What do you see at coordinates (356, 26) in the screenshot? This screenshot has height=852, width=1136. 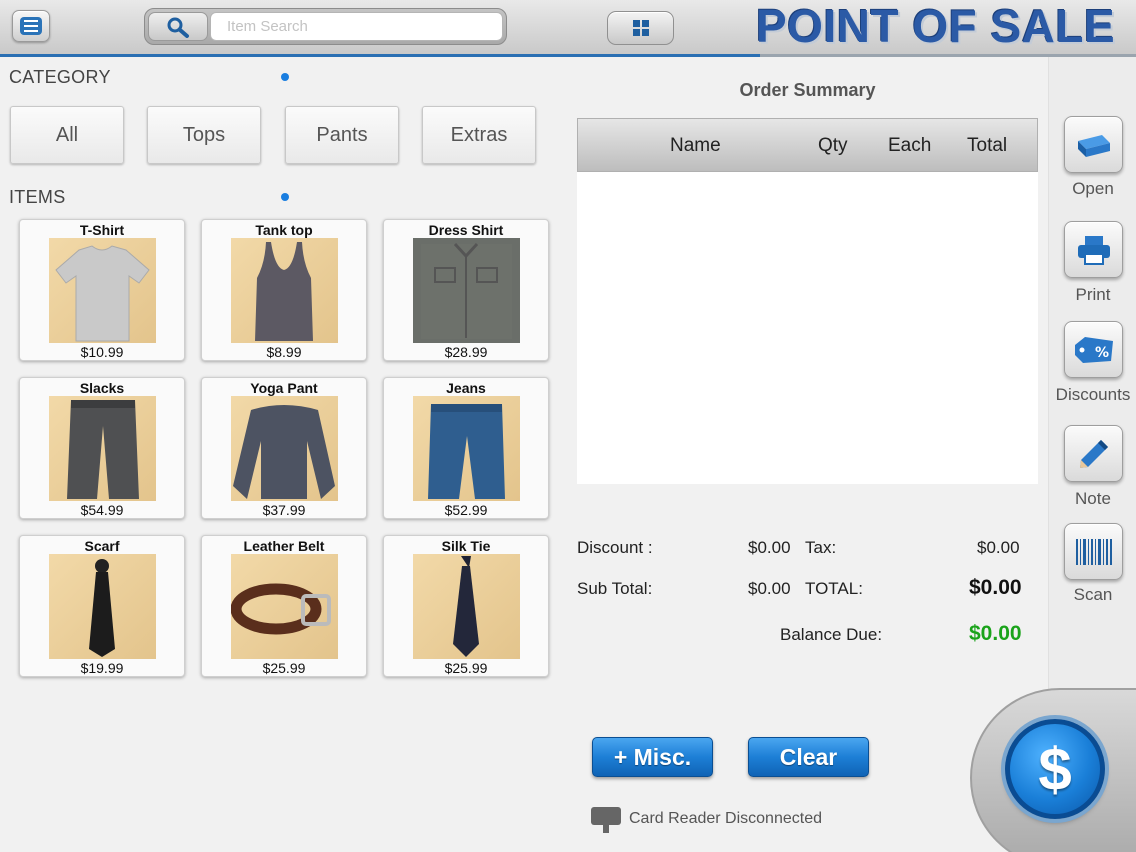 I see `search-input` at bounding box center [356, 26].